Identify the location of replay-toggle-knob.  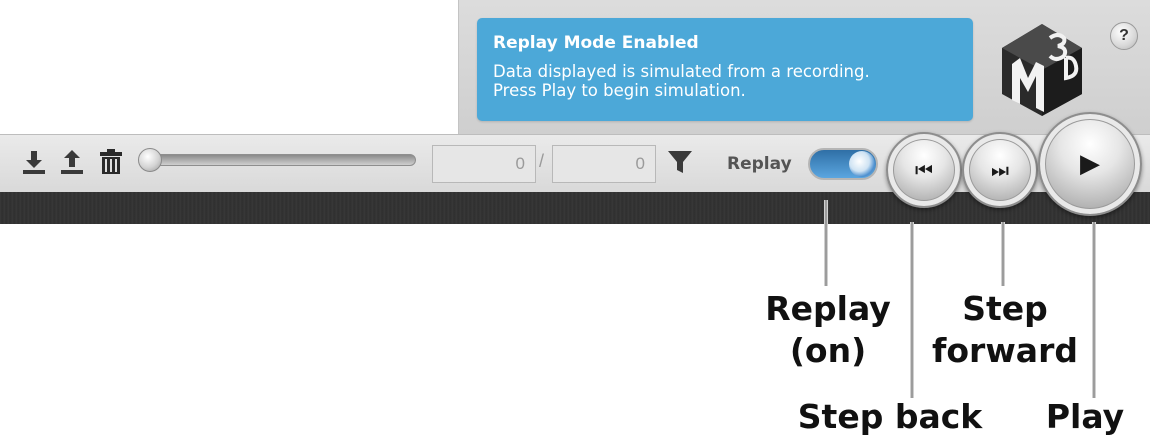
(862, 164).